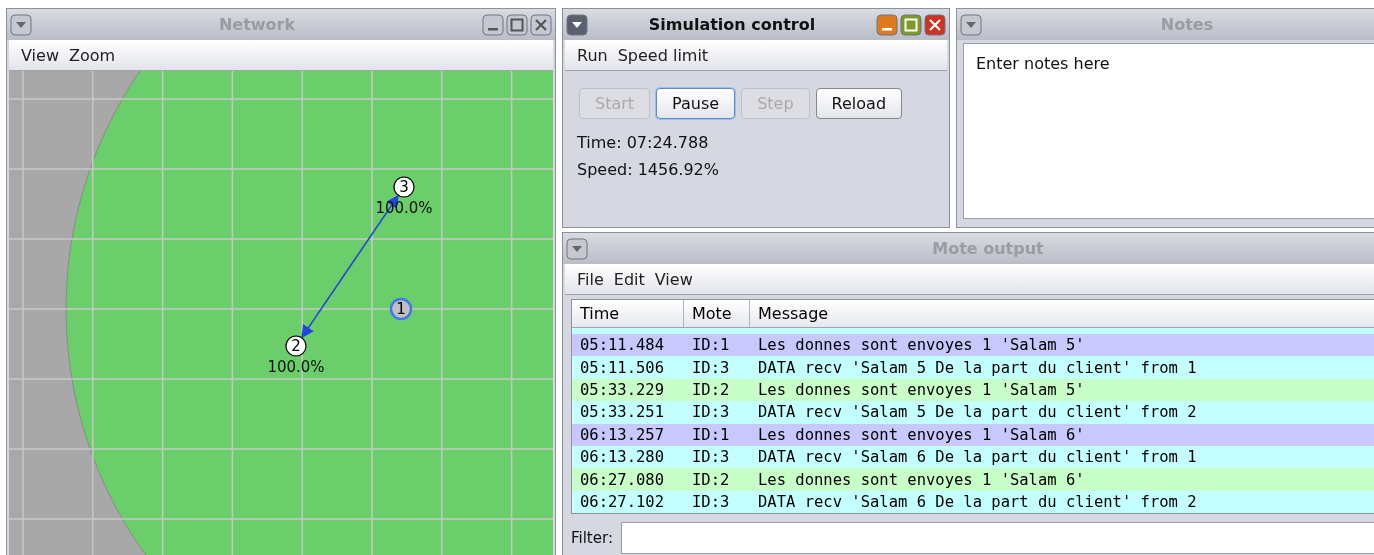 The height and width of the screenshot is (555, 1374). I want to click on table-row: 05:33.251 ID:3 DATA recv 'Salam 5 De la part du client' from 2, so click(973, 412).